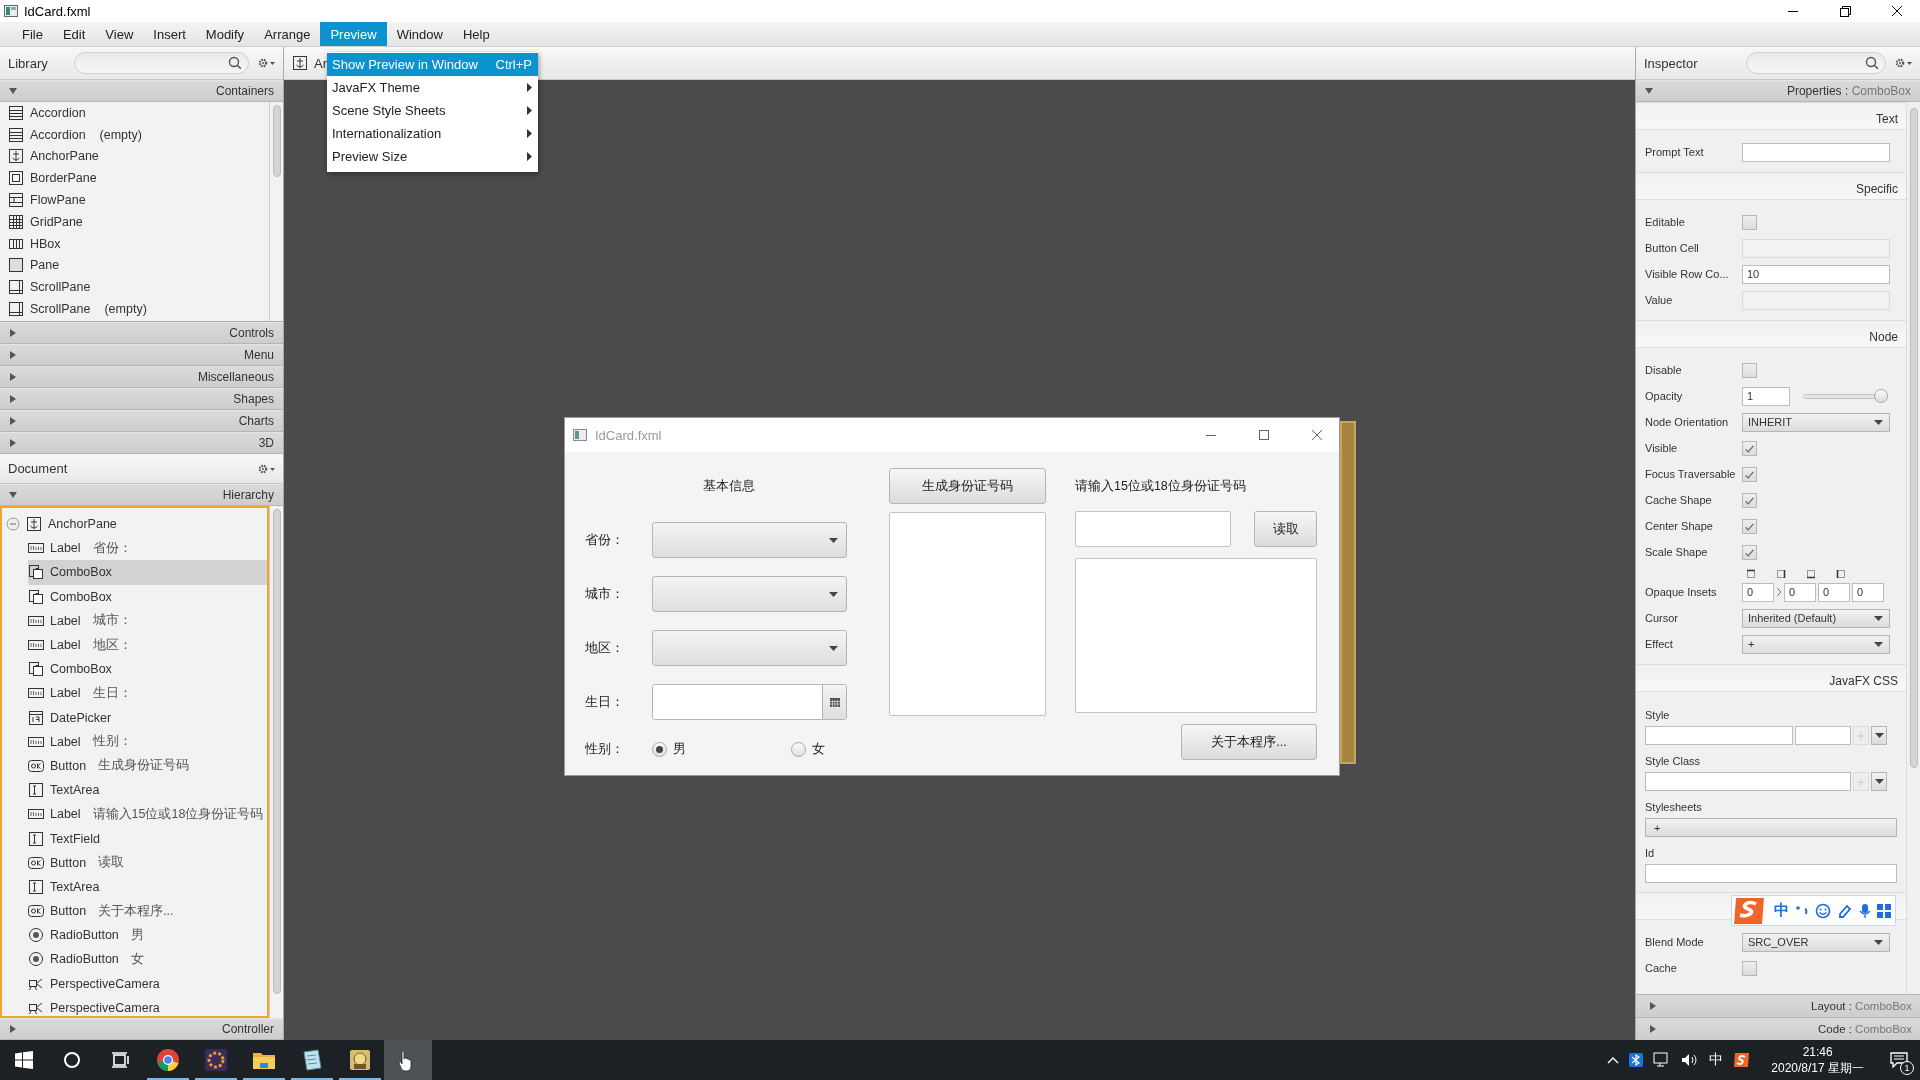 The image size is (1920, 1080). What do you see at coordinates (141, 1029) in the screenshot?
I see `section-header: Controller` at bounding box center [141, 1029].